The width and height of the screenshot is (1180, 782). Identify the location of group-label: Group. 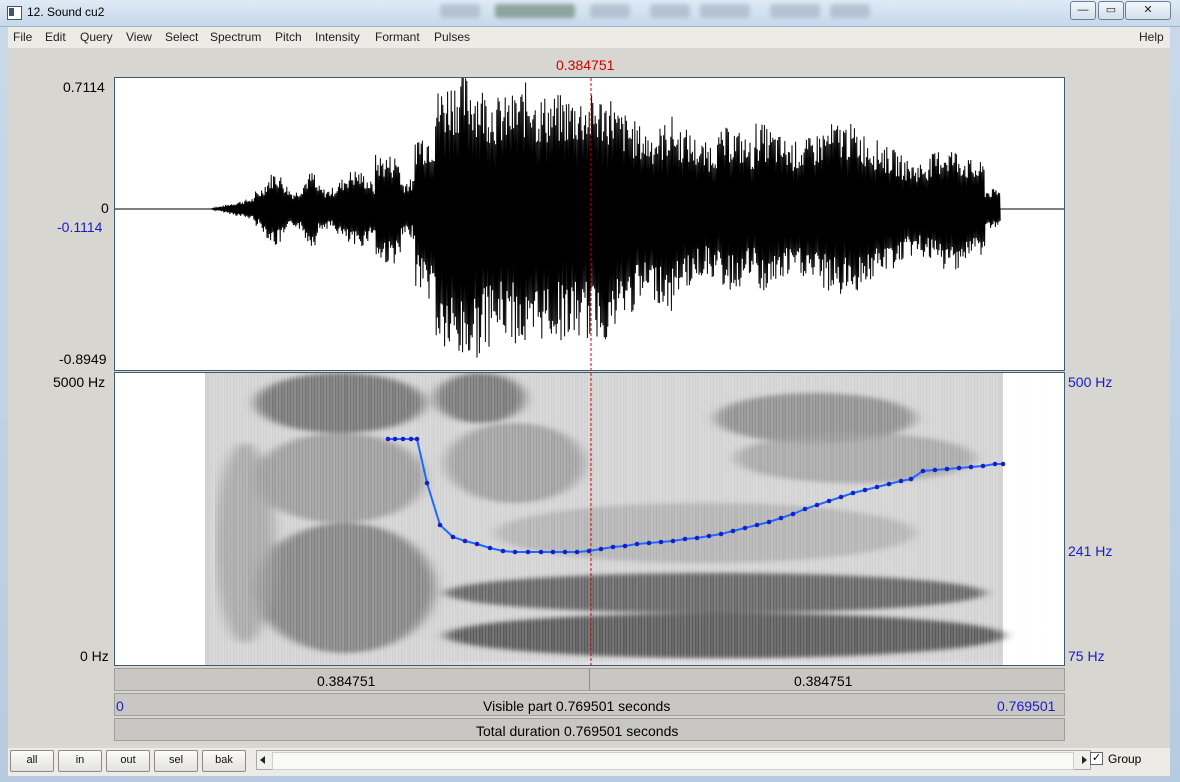
(1125, 759).